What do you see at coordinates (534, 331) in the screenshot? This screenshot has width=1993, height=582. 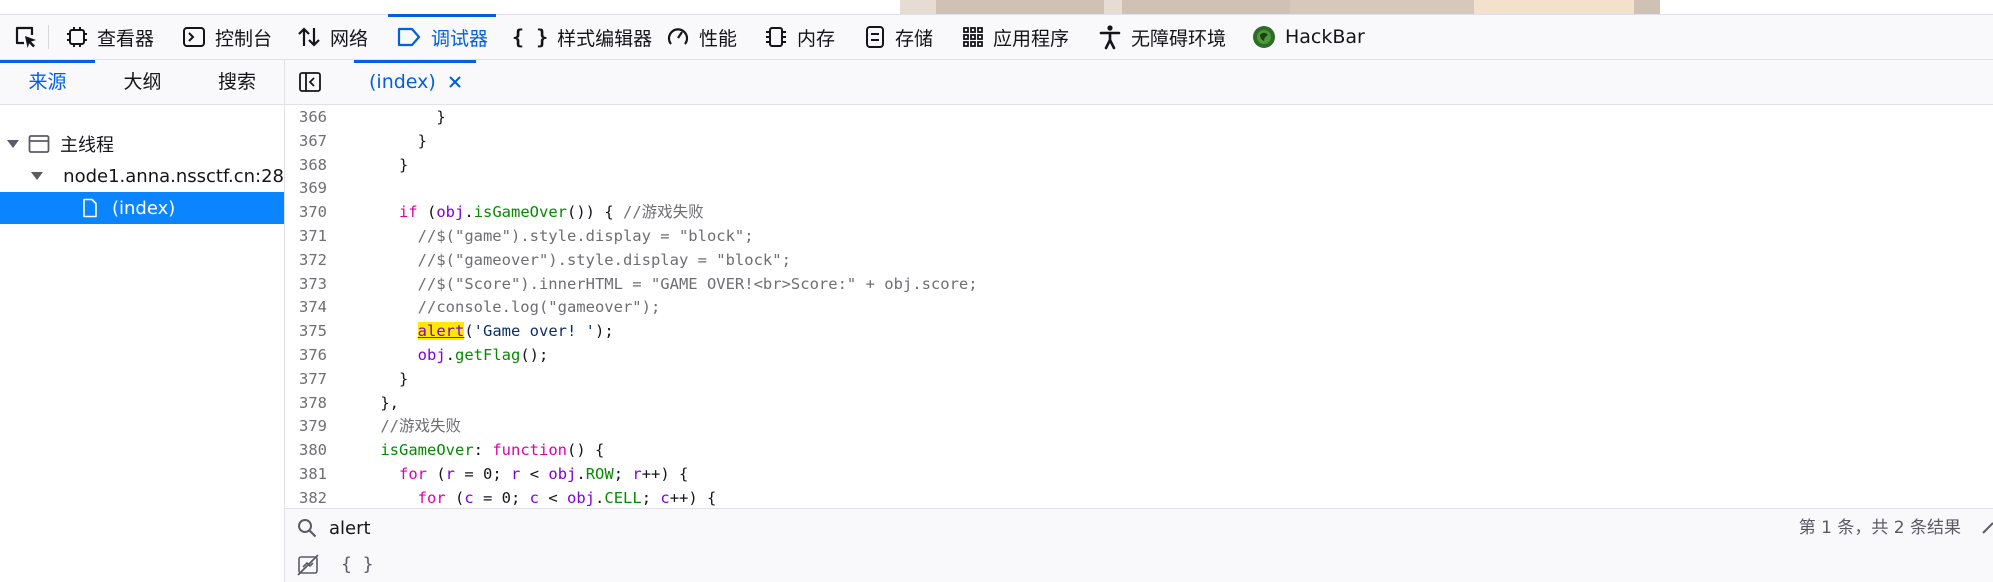 I see `code-token: 'Game over! '` at bounding box center [534, 331].